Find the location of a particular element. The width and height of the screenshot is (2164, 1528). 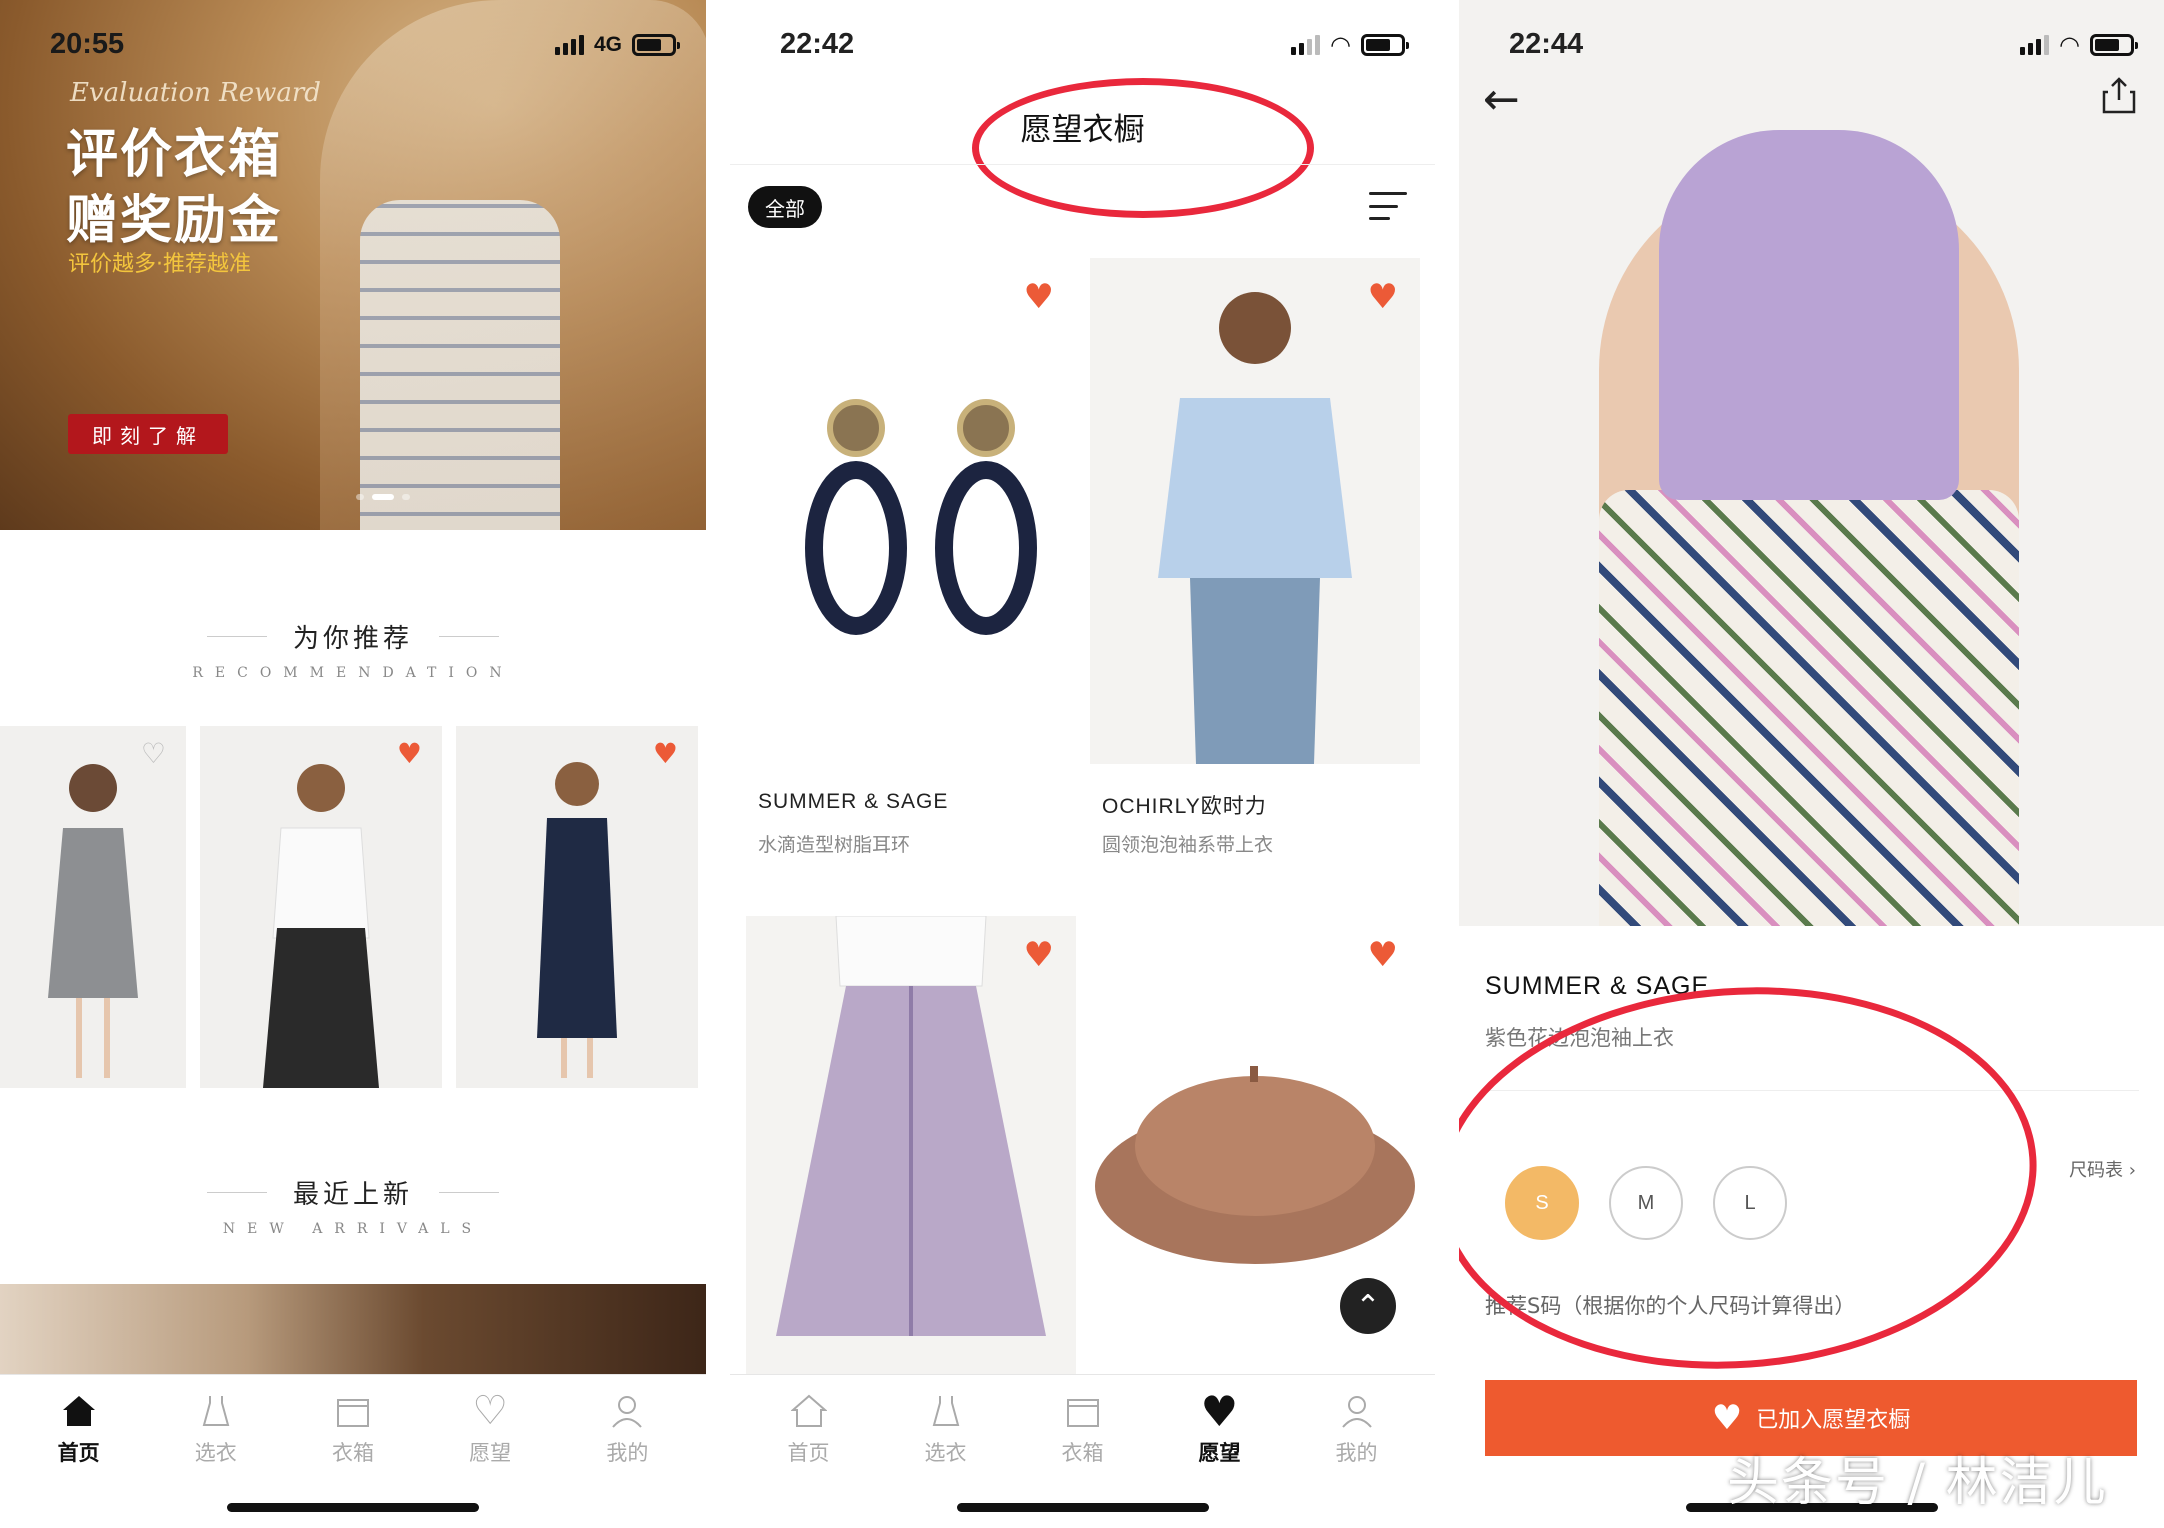

status-icons: 4G is located at coordinates (617, 45).